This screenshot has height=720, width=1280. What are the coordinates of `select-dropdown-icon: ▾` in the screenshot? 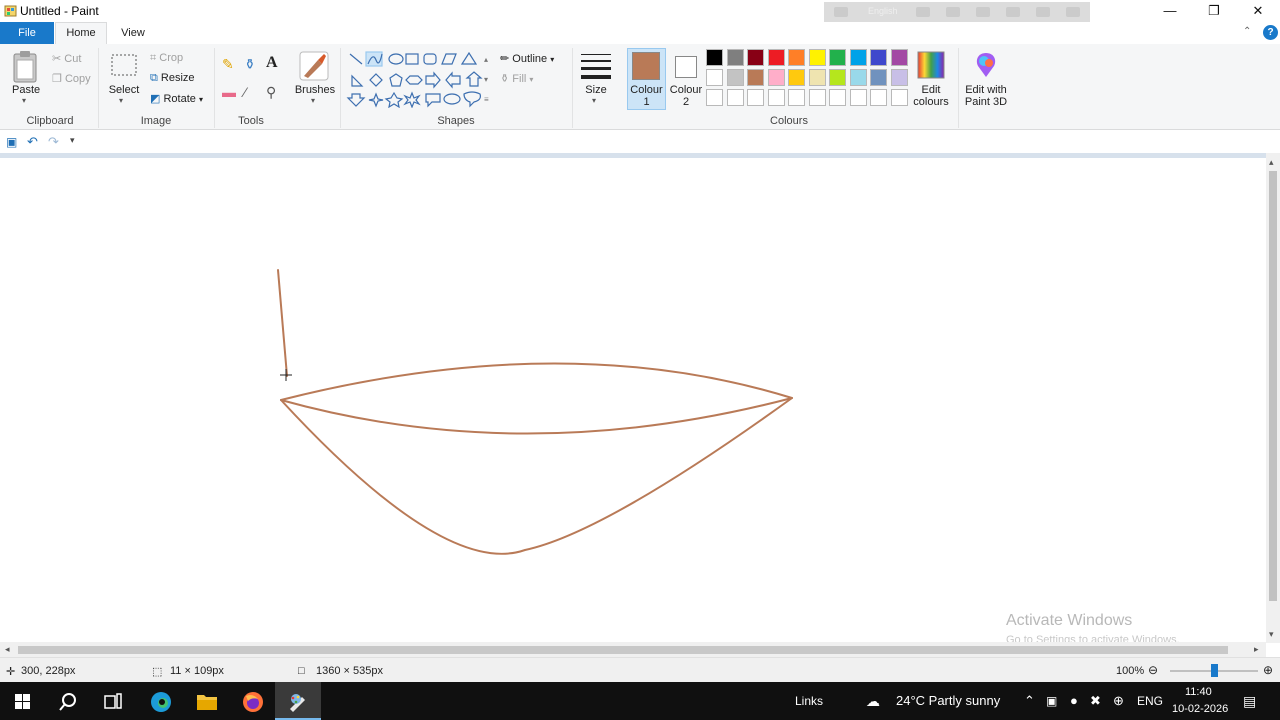 It's located at (121, 100).